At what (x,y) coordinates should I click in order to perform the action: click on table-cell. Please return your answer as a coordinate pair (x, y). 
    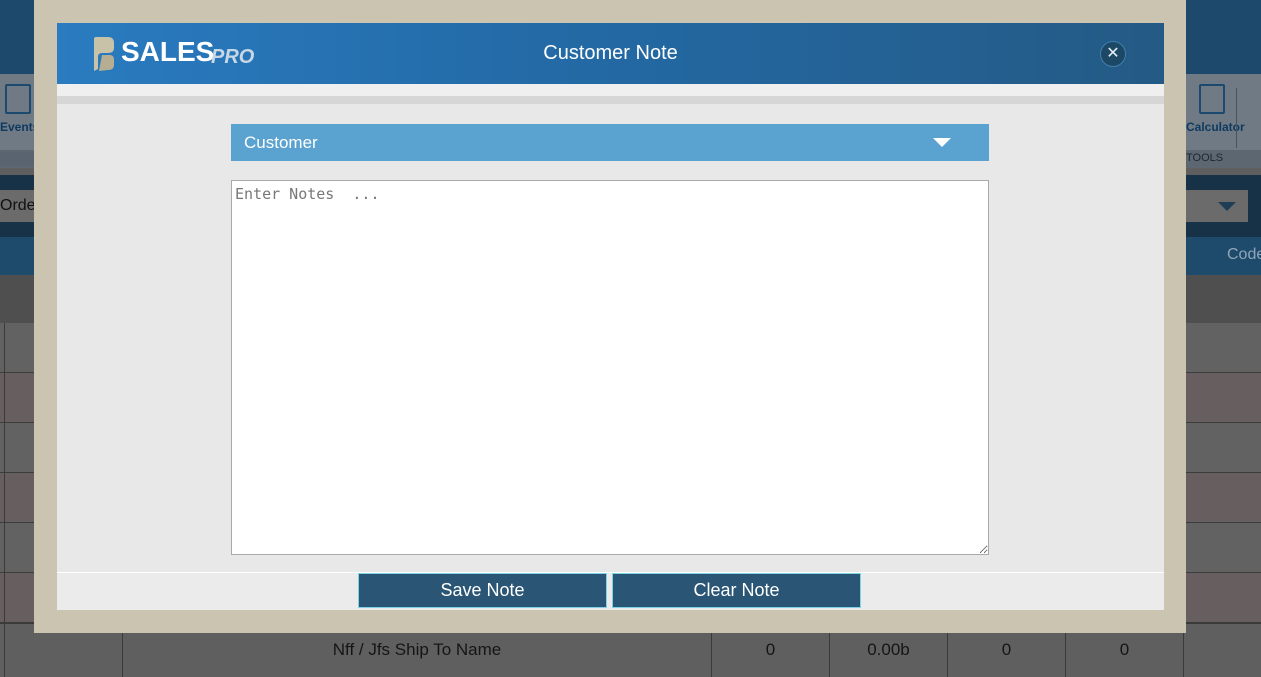
    Looking at the image, I should click on (1222, 650).